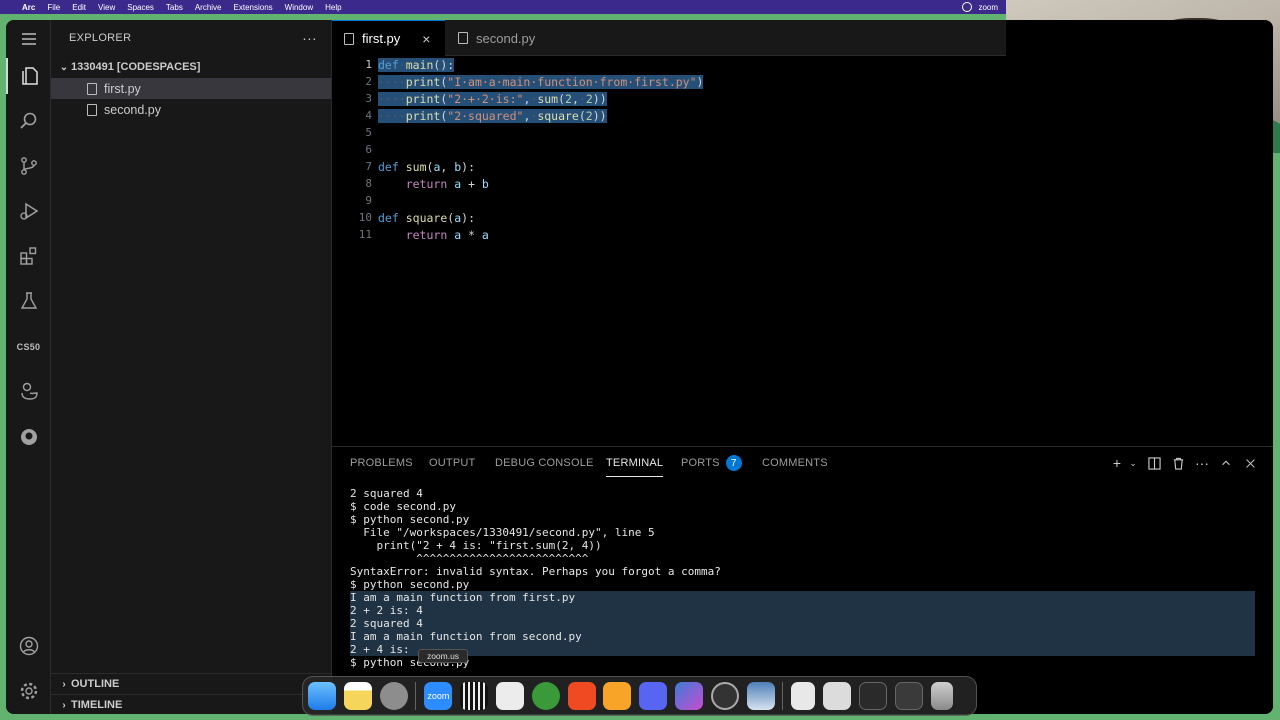  Describe the element at coordinates (191, 38) in the screenshot. I see `explorer-header: EXPLORER ···` at that location.